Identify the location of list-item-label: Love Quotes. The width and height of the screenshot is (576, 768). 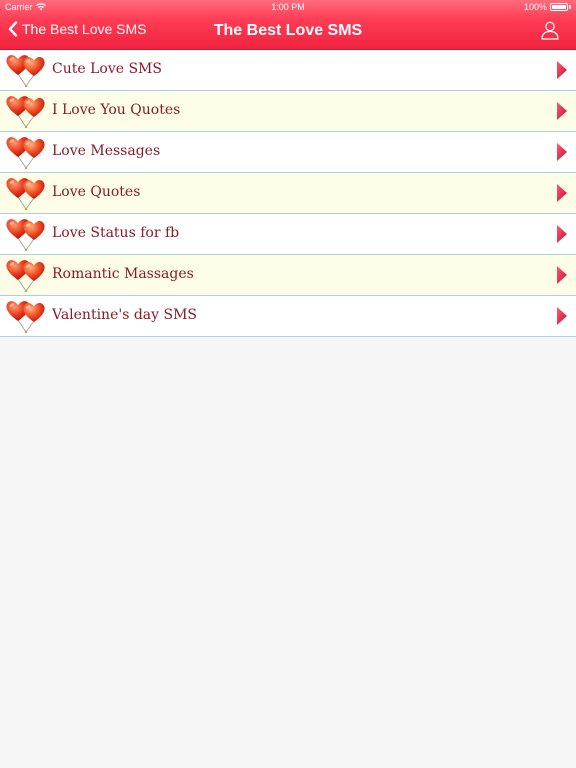
(96, 192).